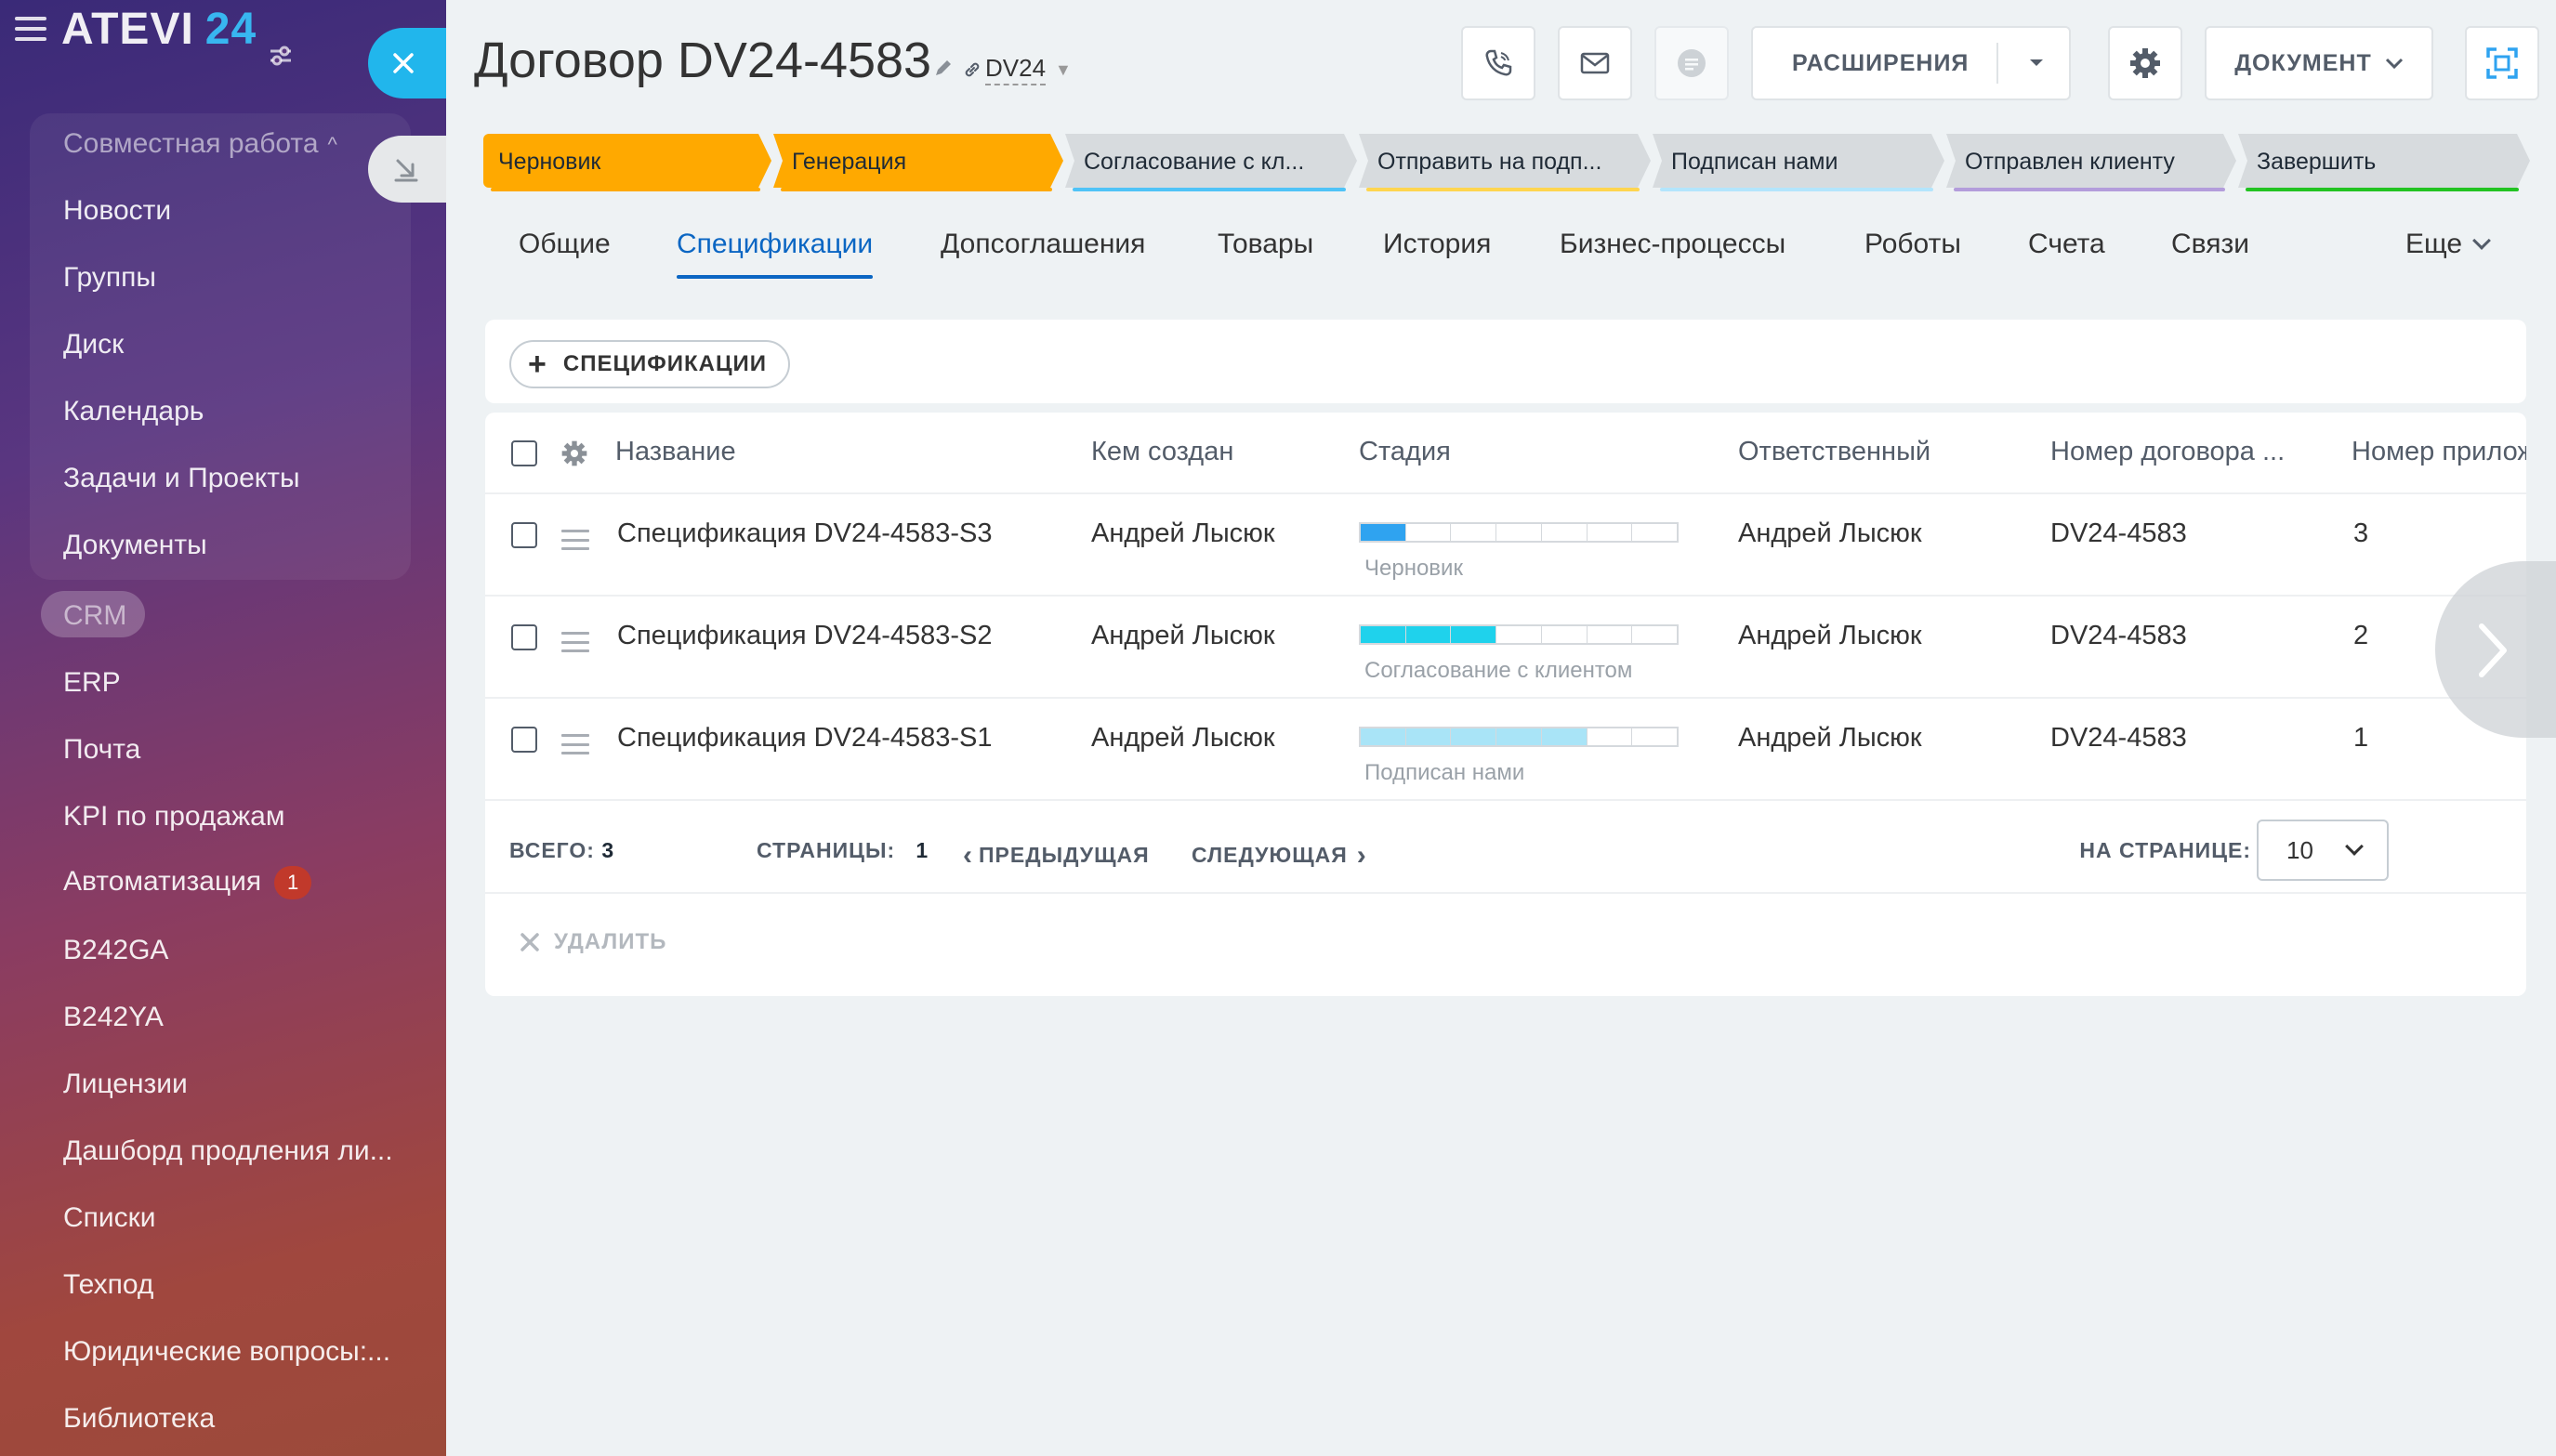 Image resolution: width=2556 pixels, height=1456 pixels. Describe the element at coordinates (944, 68) in the screenshot. I see `pencil-icon` at that location.